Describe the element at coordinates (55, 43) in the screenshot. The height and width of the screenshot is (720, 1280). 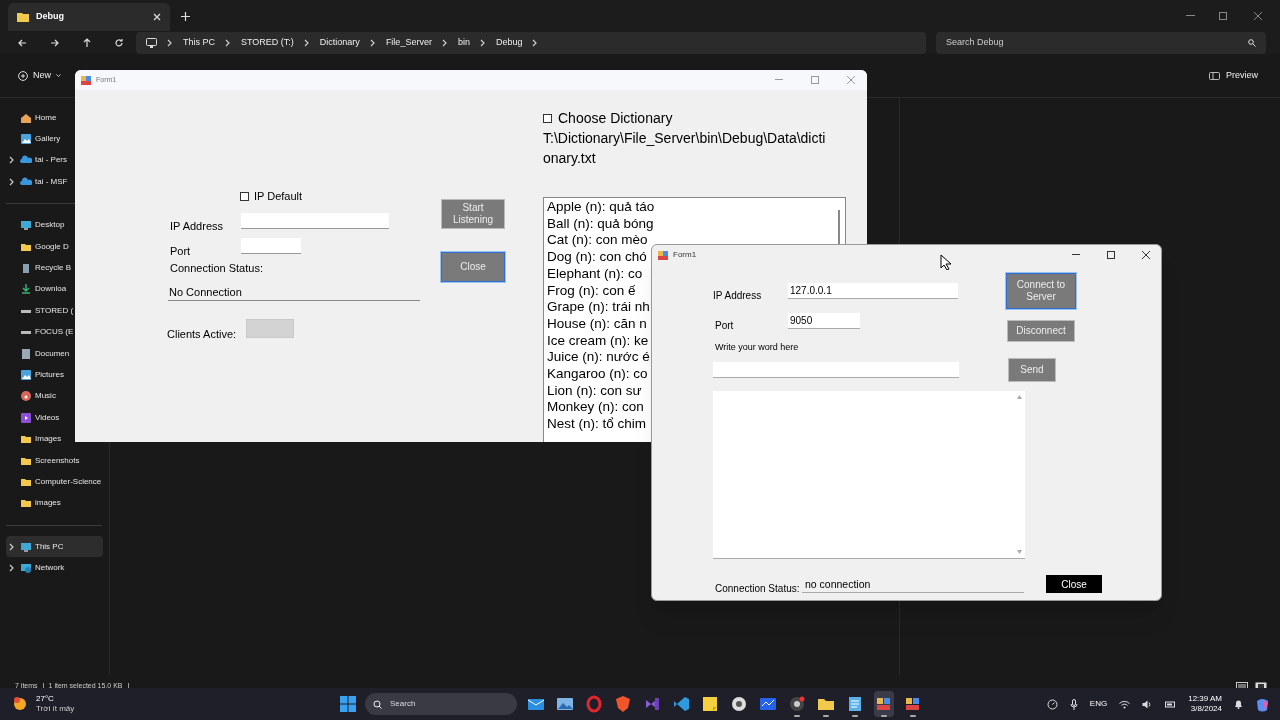
I see `forward-icon` at that location.